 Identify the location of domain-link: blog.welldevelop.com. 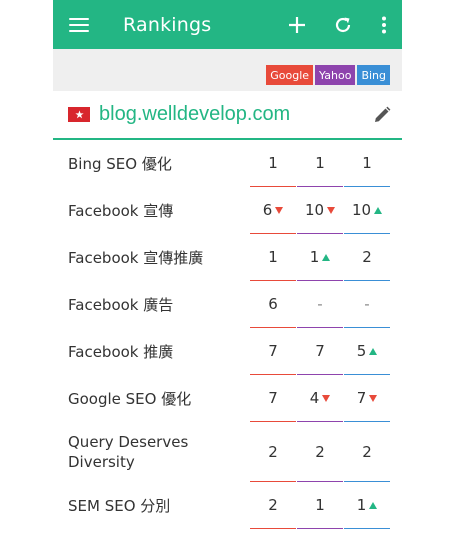
(230, 114).